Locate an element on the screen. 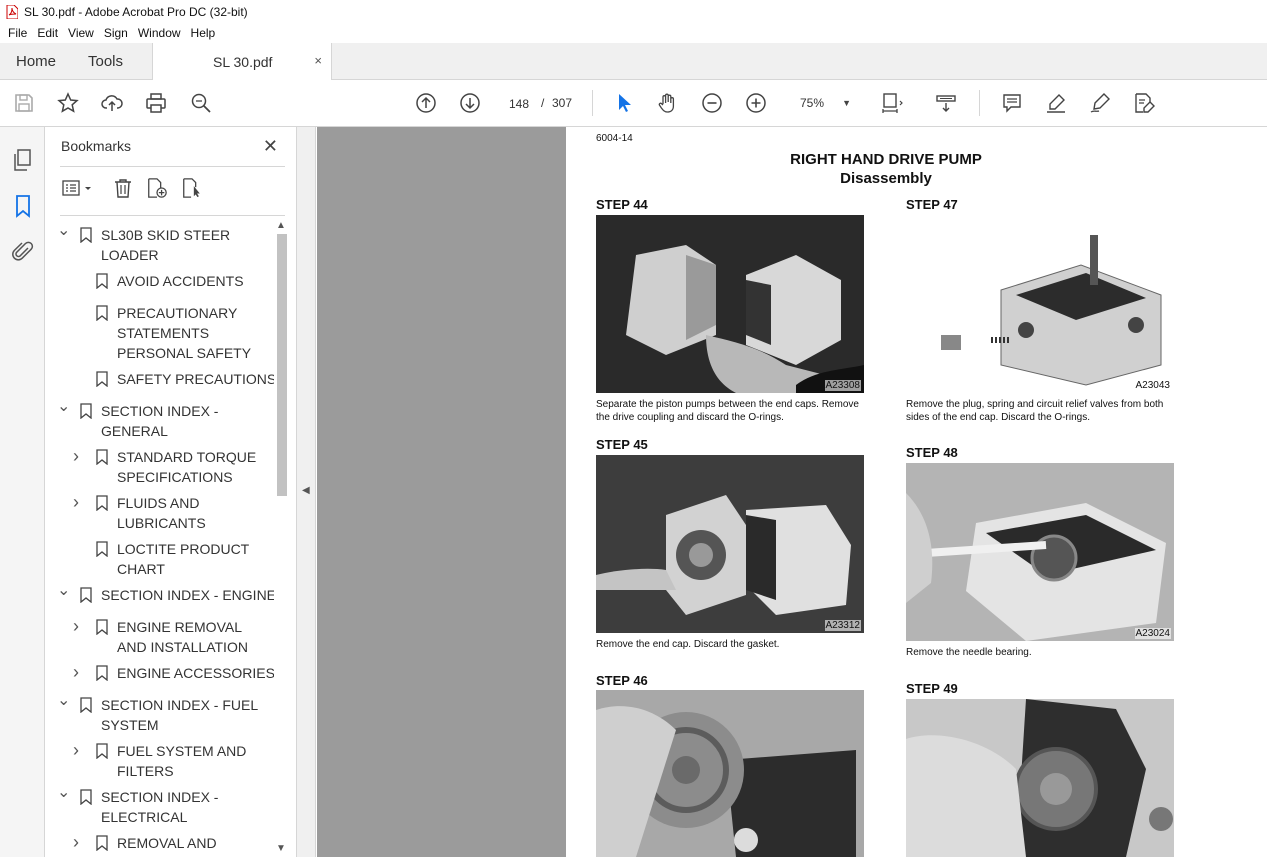  step-heading: STEP 49 is located at coordinates (932, 688).